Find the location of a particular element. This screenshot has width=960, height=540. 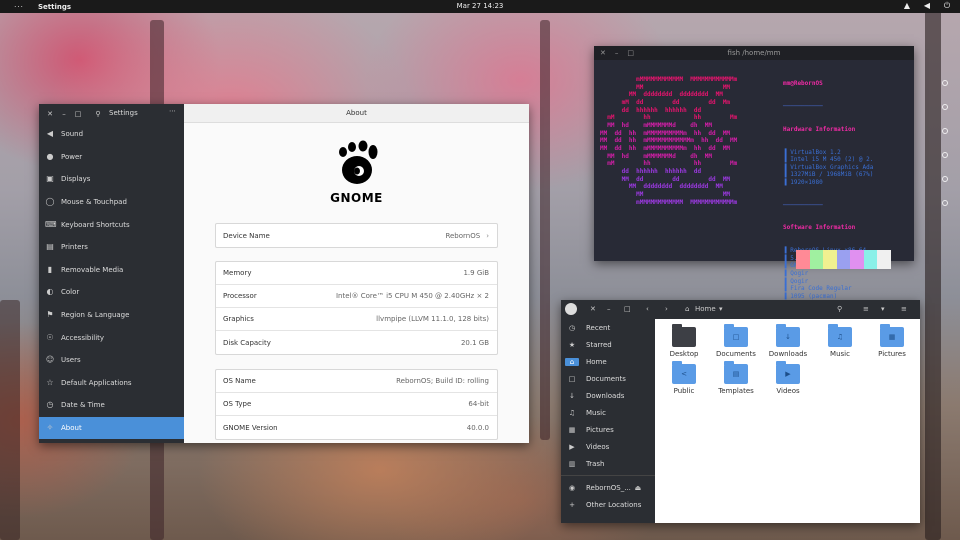

files-sidebar-label: Pictures is located at coordinates (600, 429).